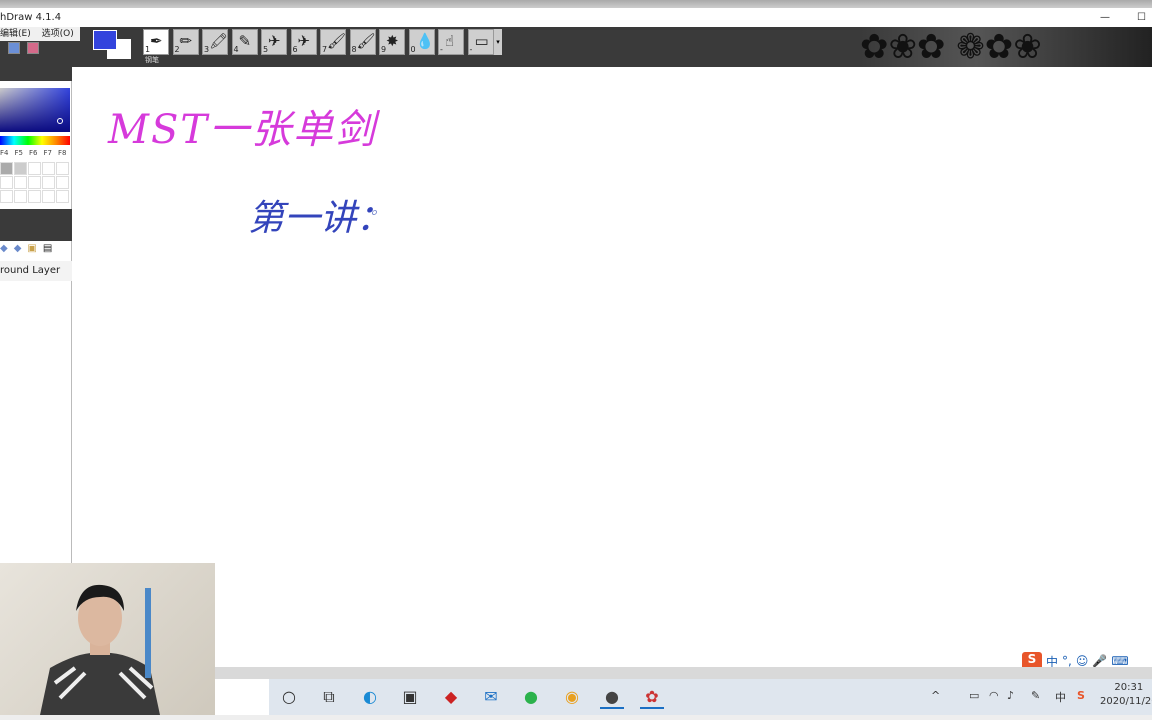 This screenshot has height=720, width=1152. Describe the element at coordinates (572, 697) in the screenshot. I see `chrome-icon: ◉` at that location.